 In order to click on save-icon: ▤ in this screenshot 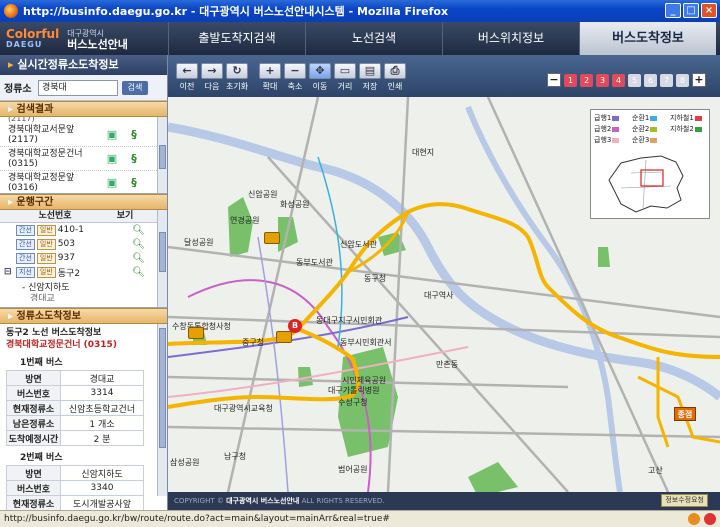, I will do `click(370, 71)`.